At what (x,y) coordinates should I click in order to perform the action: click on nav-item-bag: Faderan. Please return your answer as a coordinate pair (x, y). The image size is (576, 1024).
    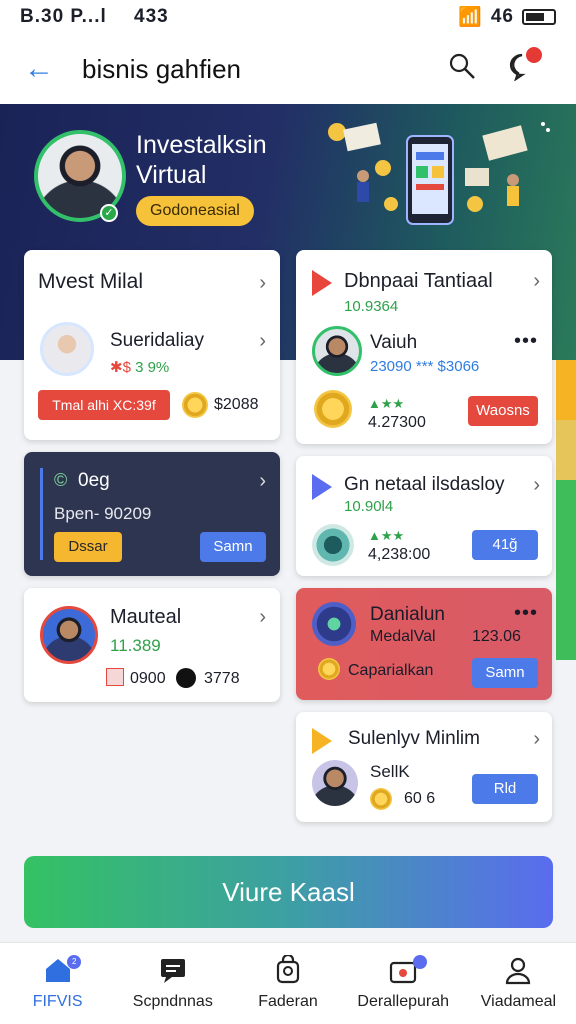
    Looking at the image, I should click on (287, 983).